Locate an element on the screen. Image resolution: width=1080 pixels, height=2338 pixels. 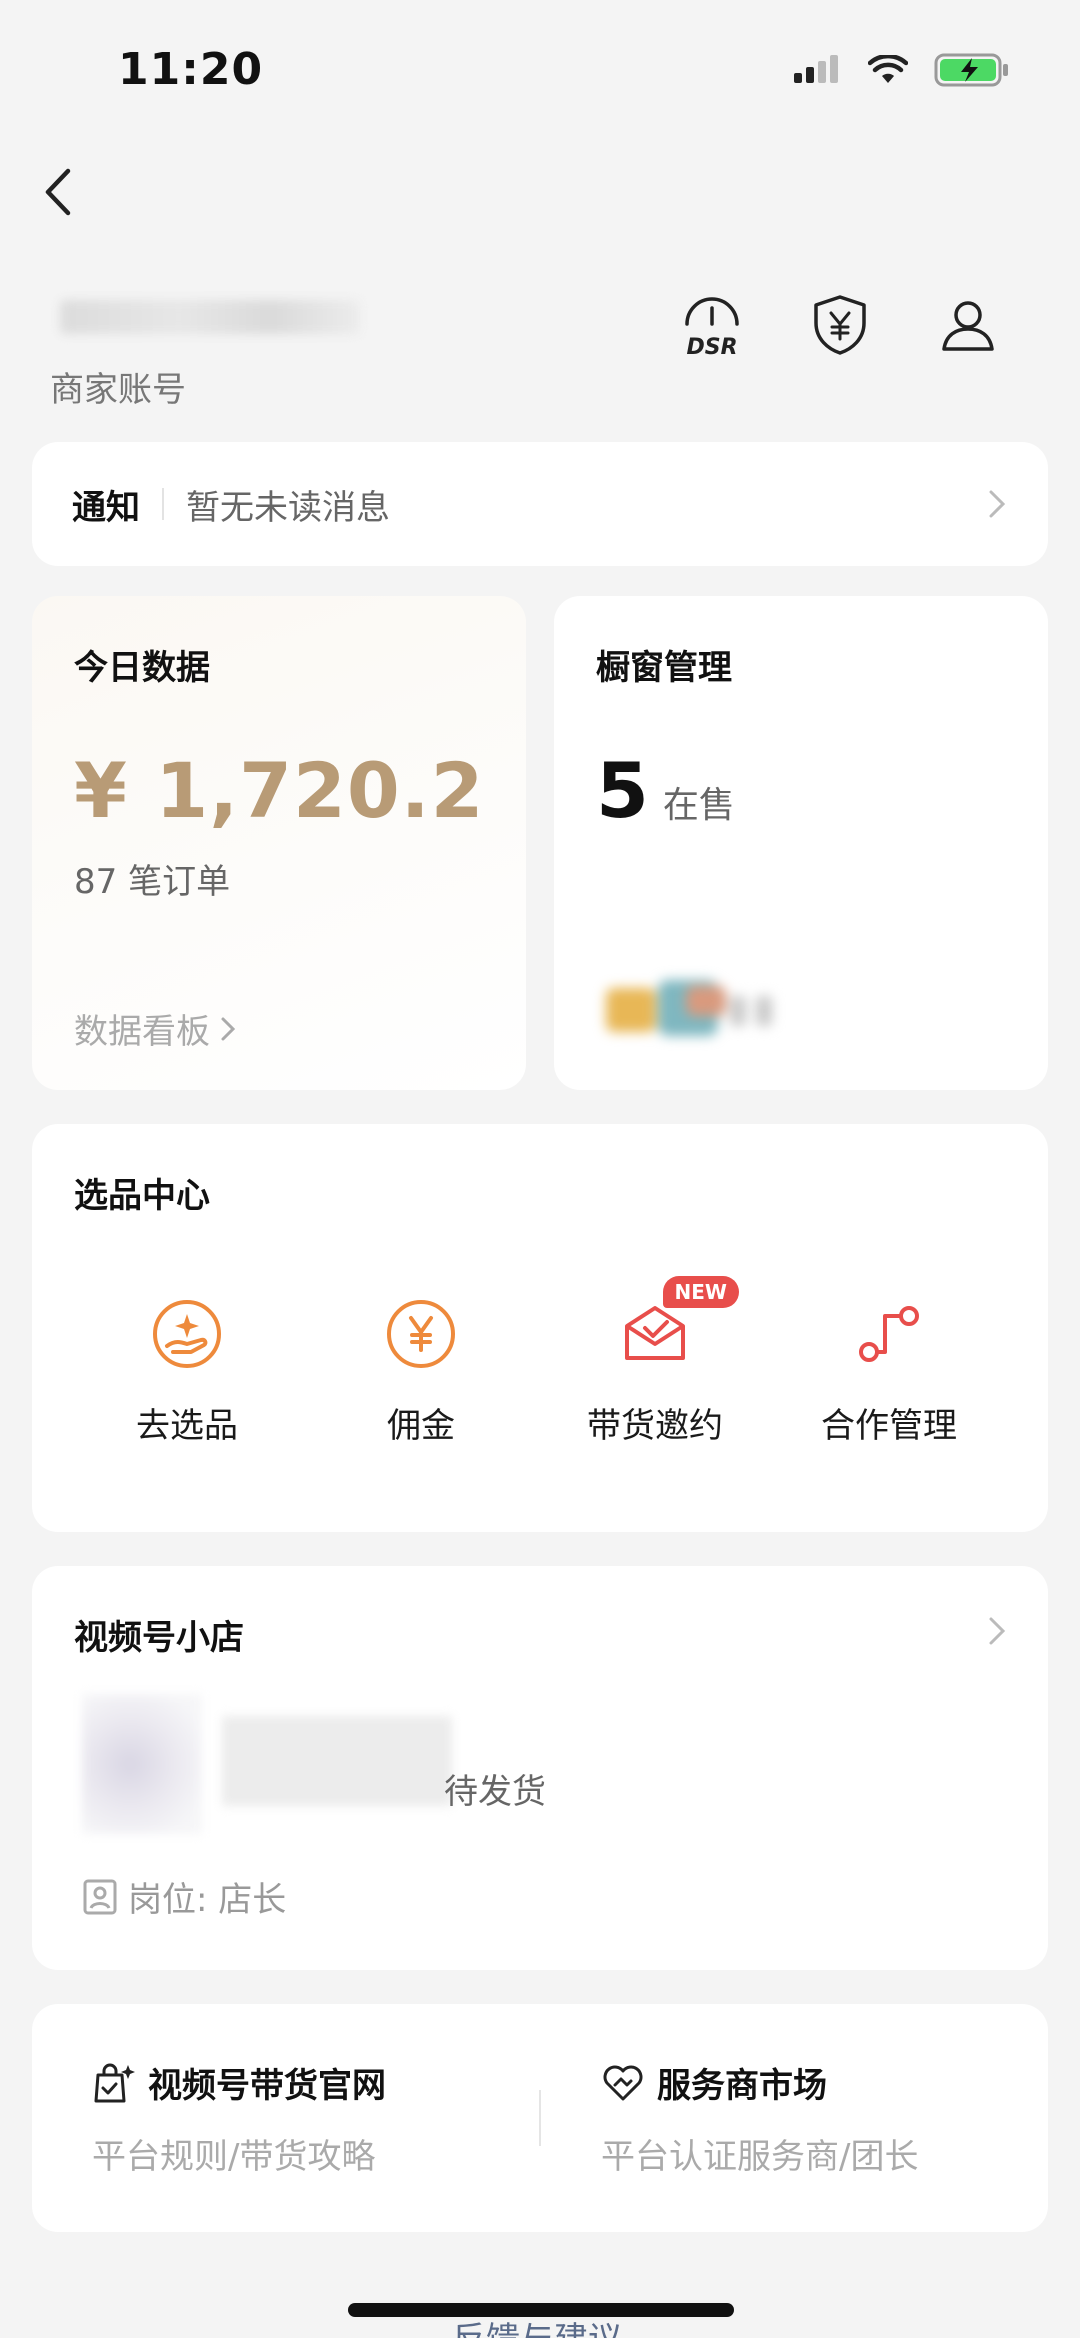
data-dashboard-link: 数据看板 is located at coordinates (155, 1028).